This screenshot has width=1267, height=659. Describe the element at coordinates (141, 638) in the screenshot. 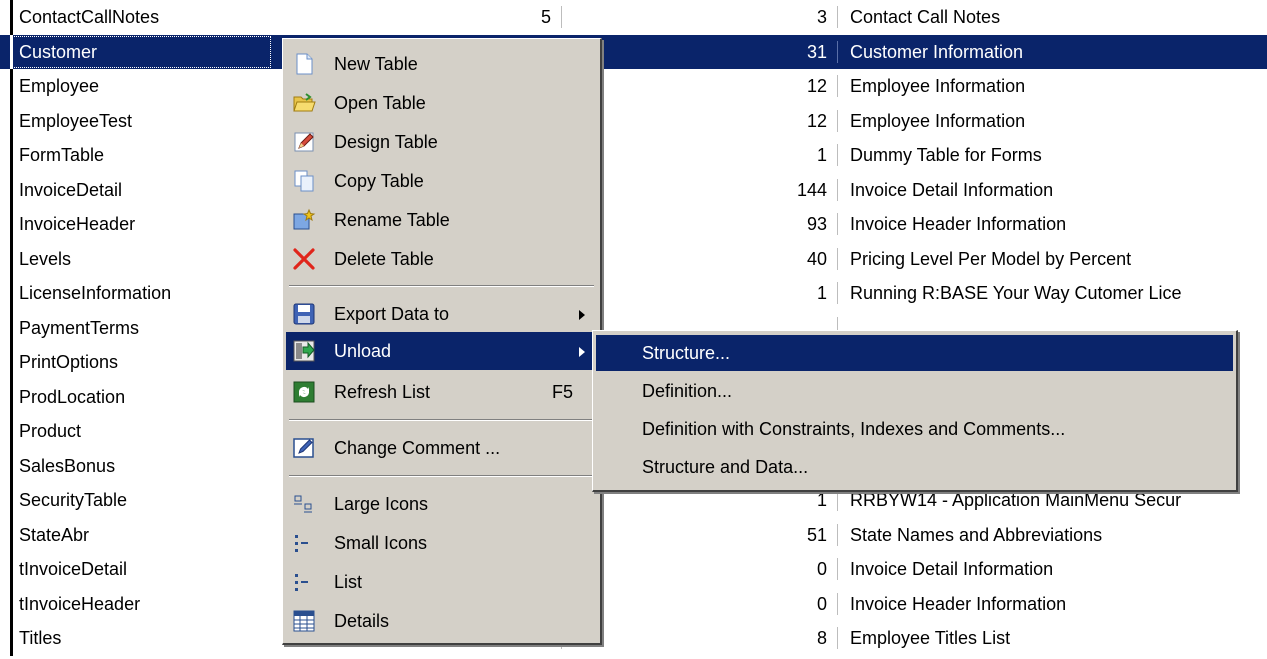

I see `table-name-cell: Titles` at that location.